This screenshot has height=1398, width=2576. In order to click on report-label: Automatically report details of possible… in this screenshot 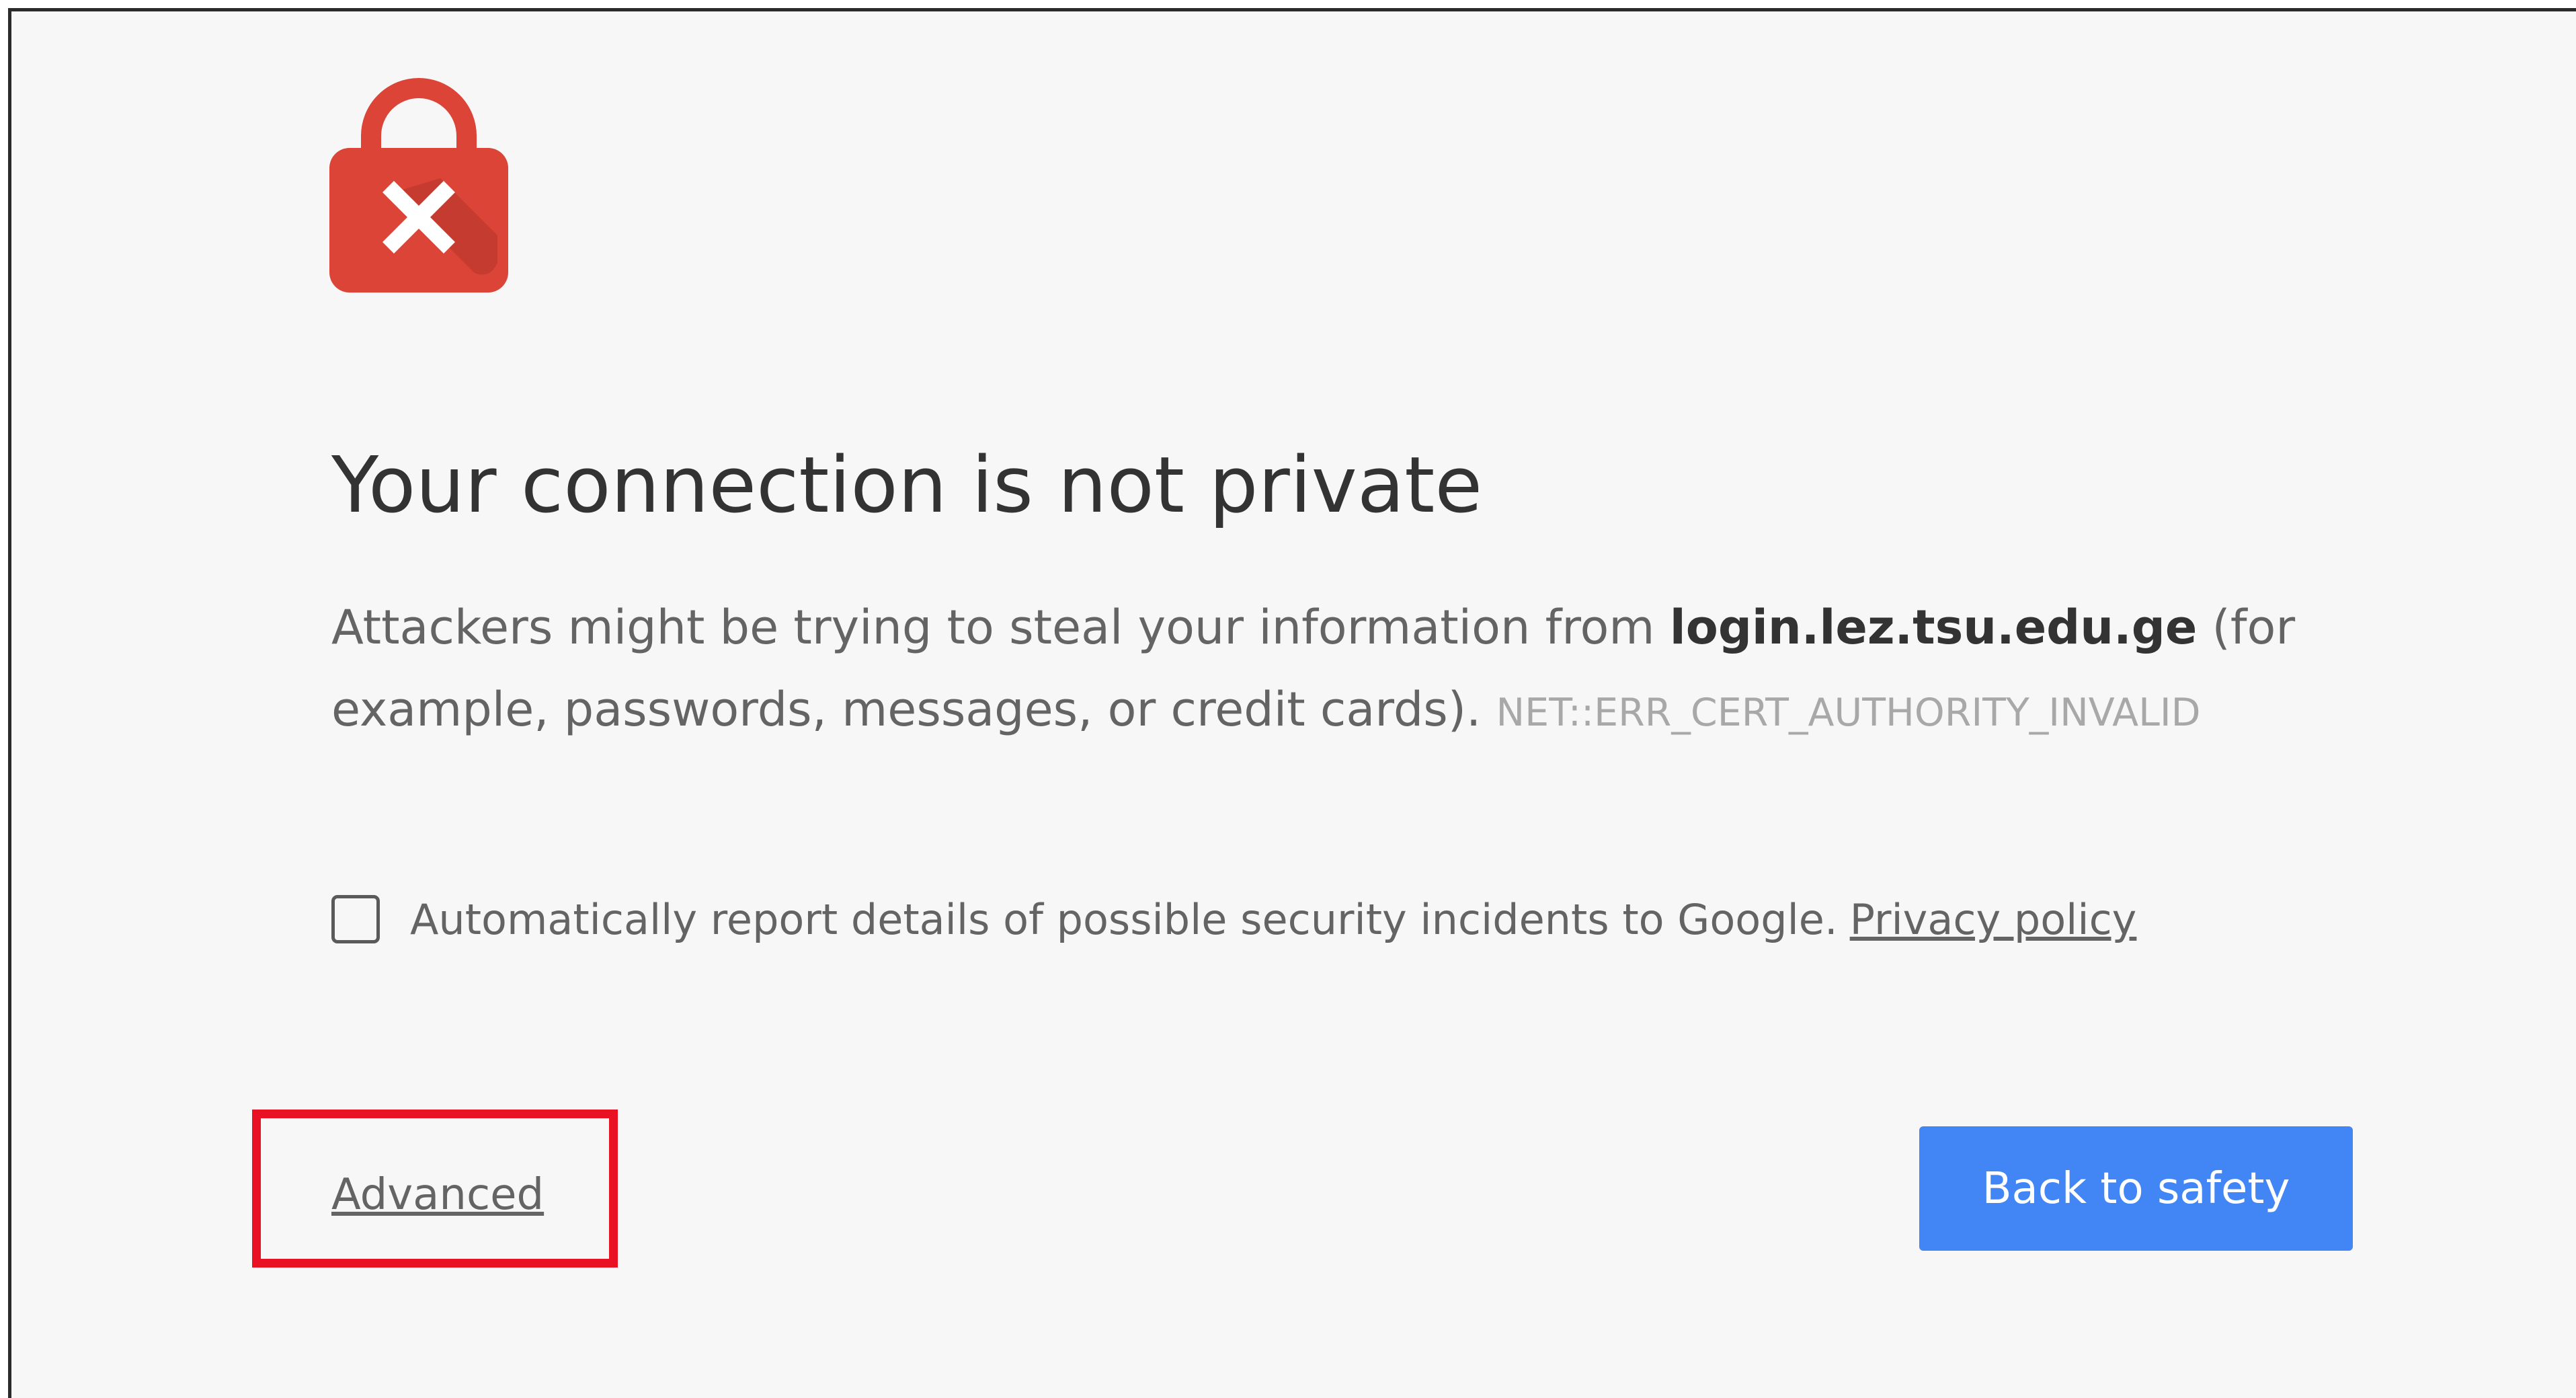, I will do `click(1124, 919)`.